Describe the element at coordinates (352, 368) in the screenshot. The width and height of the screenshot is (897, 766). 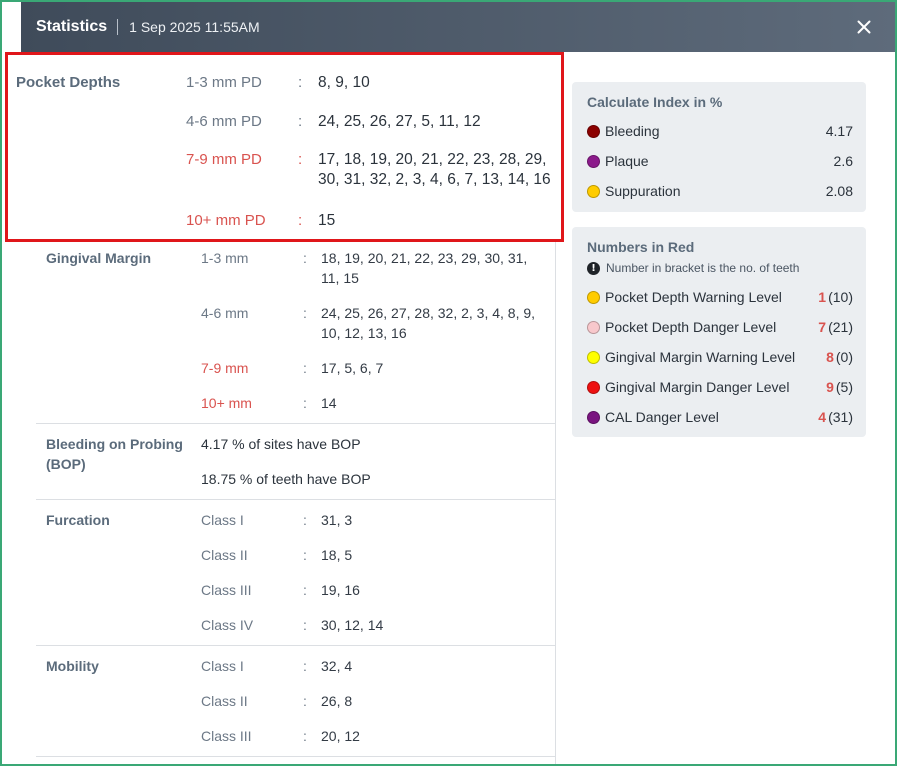
I see `row-value: 17, 5, 6, 7` at that location.